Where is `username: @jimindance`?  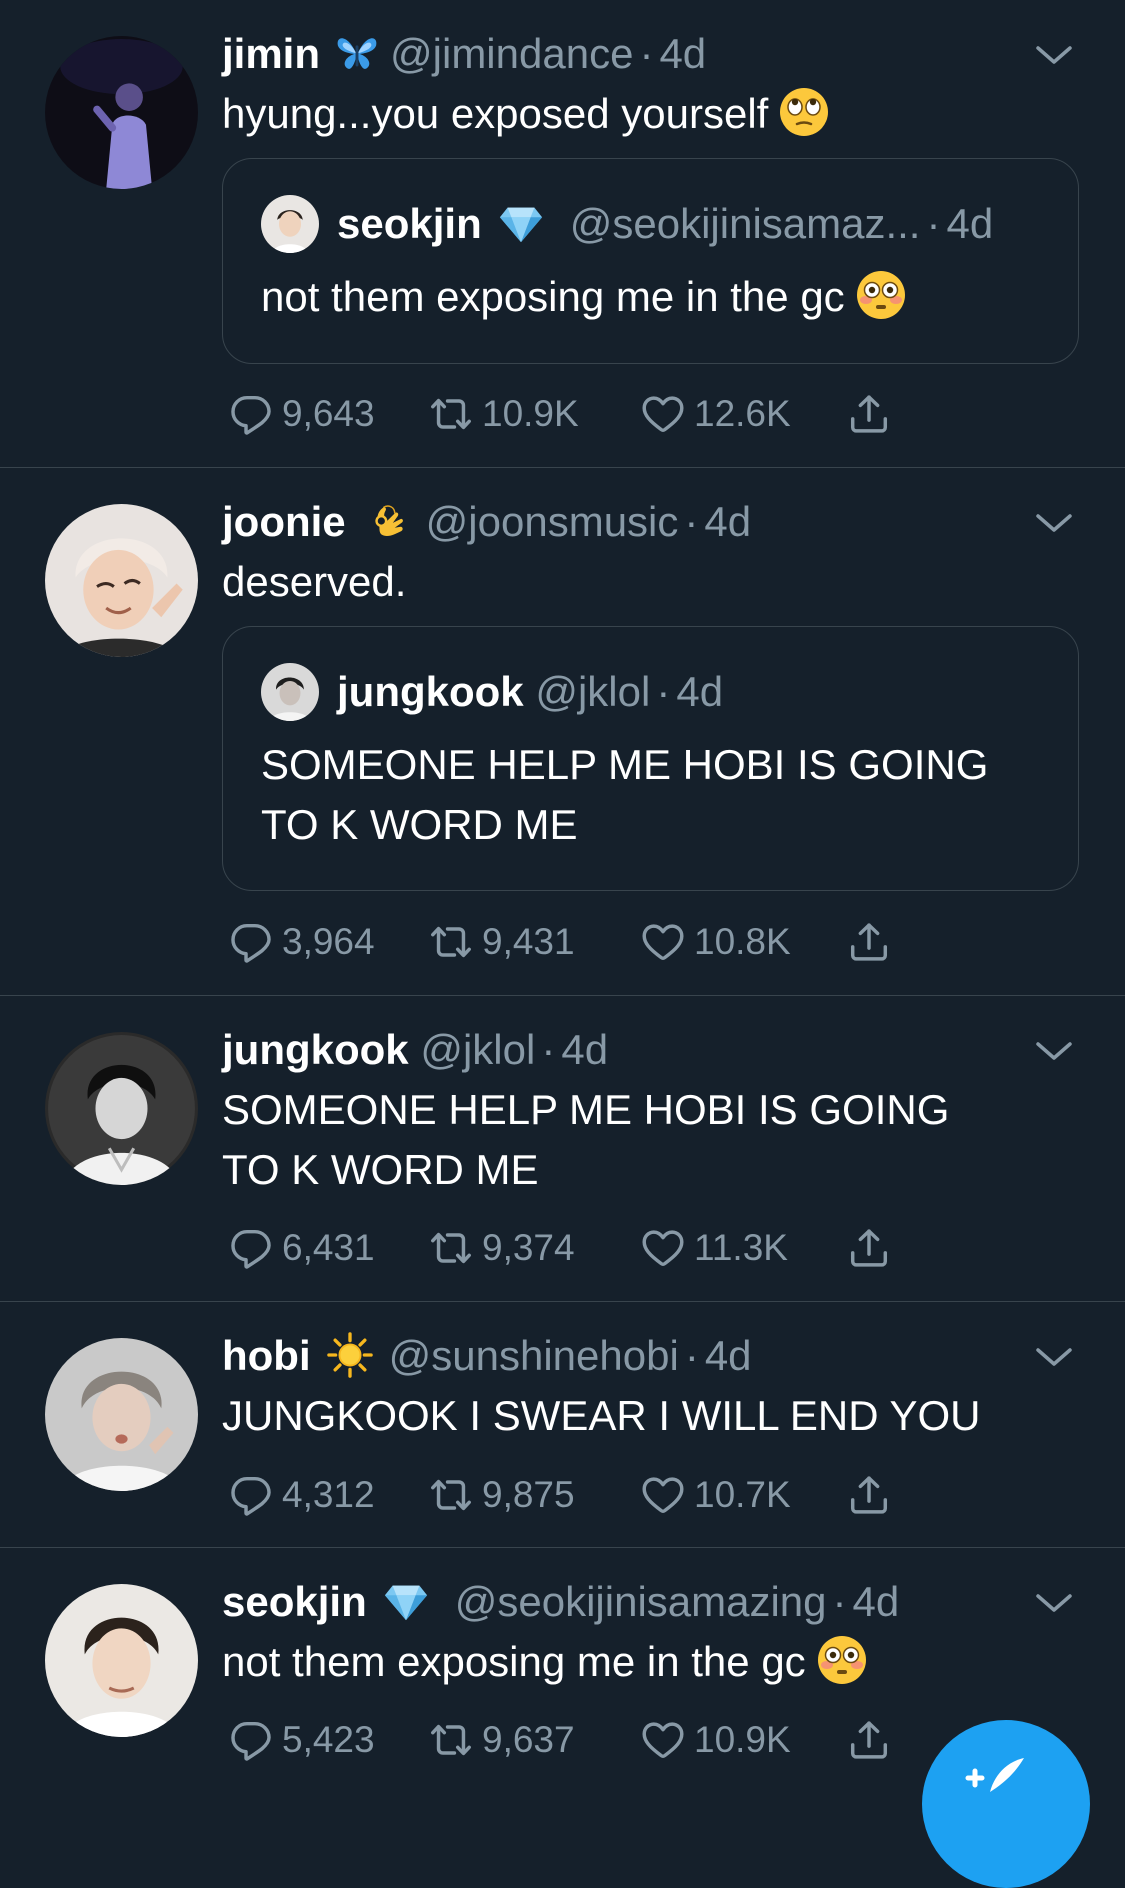
username: @jimindance is located at coordinates (511, 53).